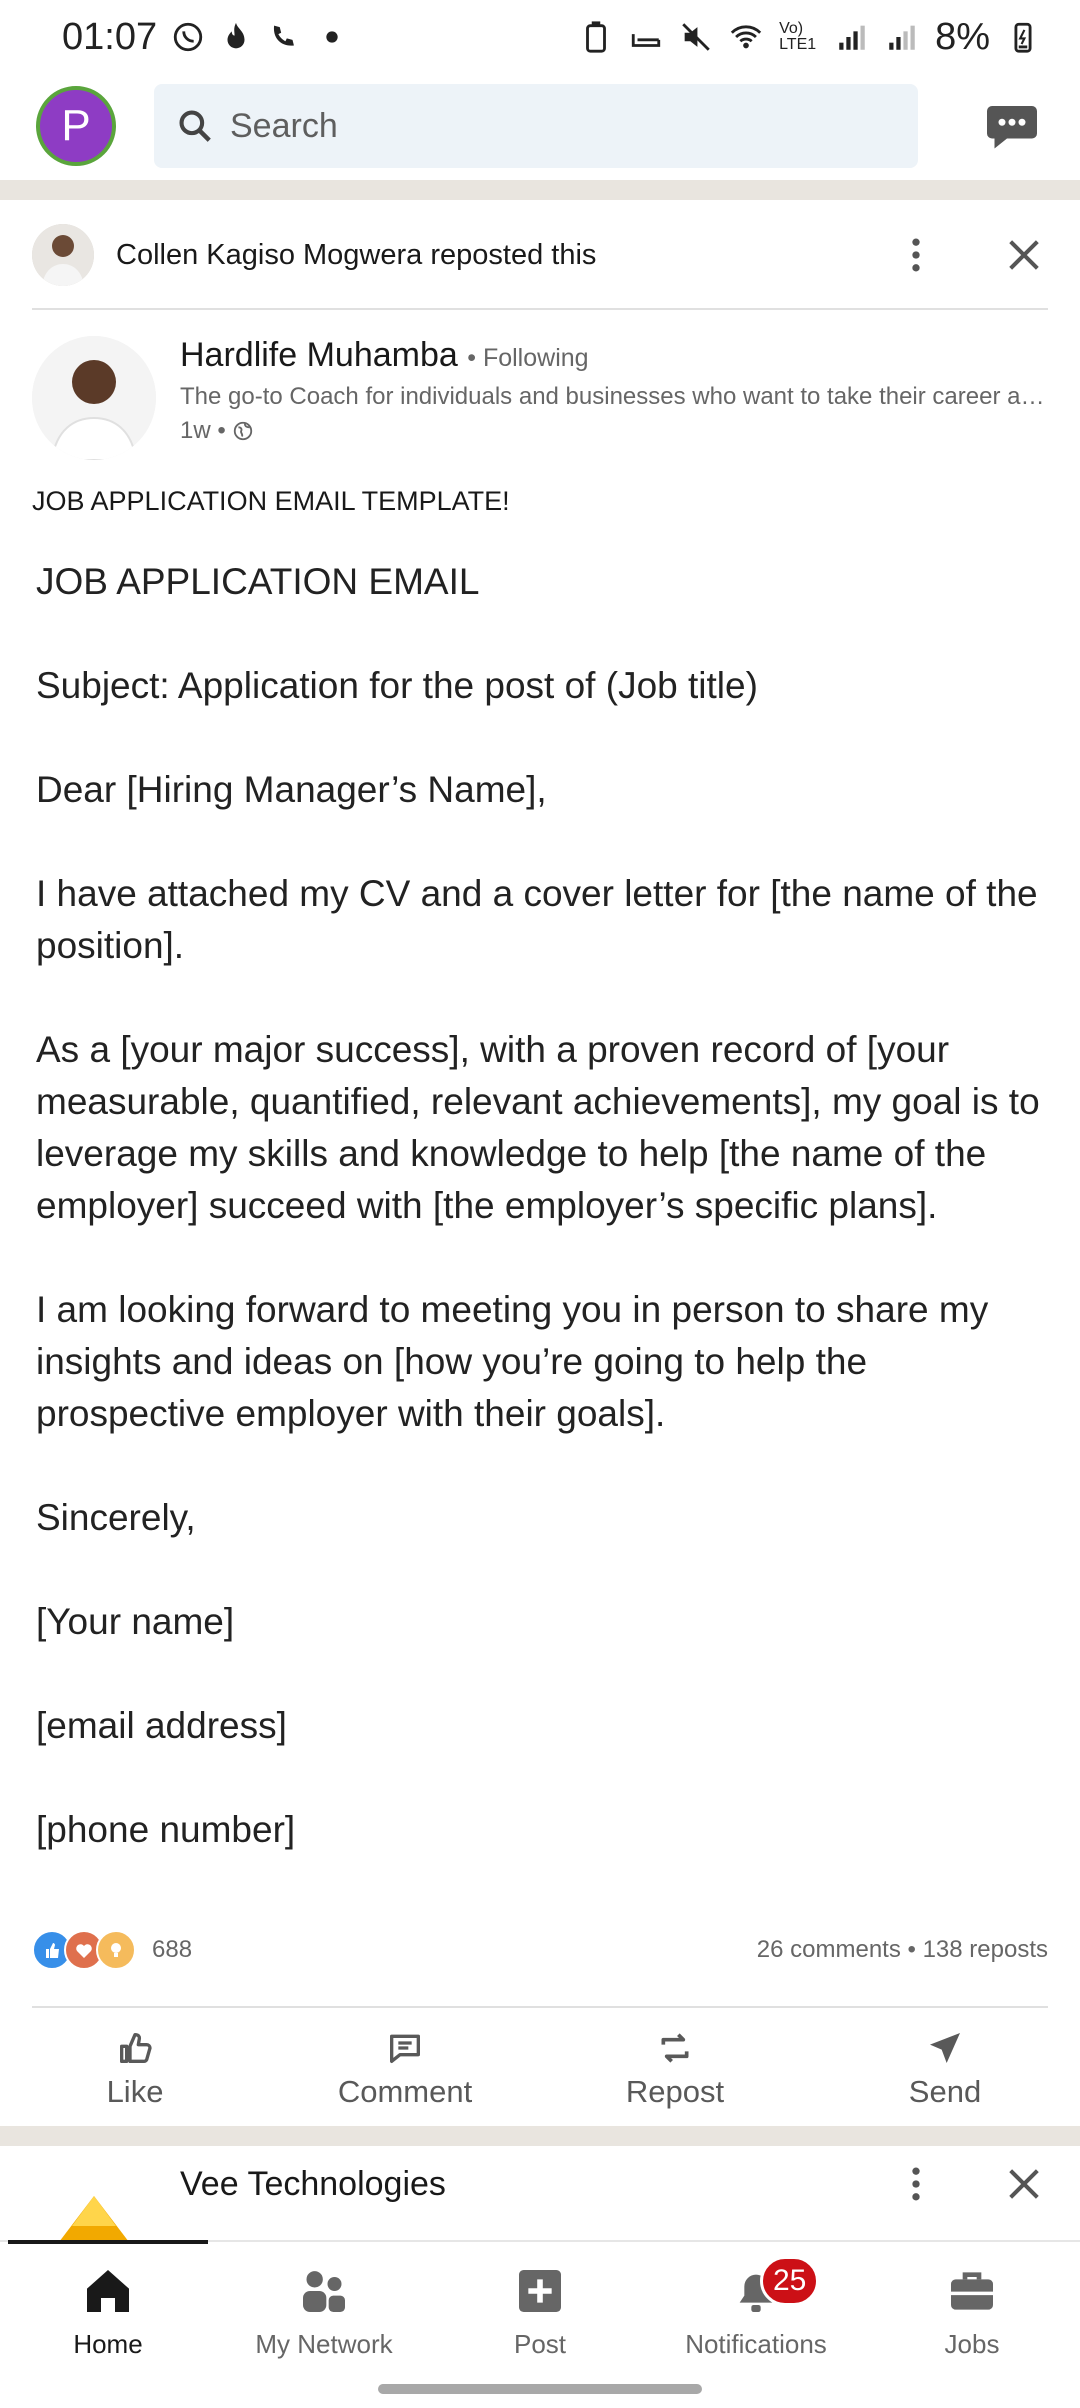 The height and width of the screenshot is (2408, 1080). I want to click on status-time: 01:07, so click(110, 36).